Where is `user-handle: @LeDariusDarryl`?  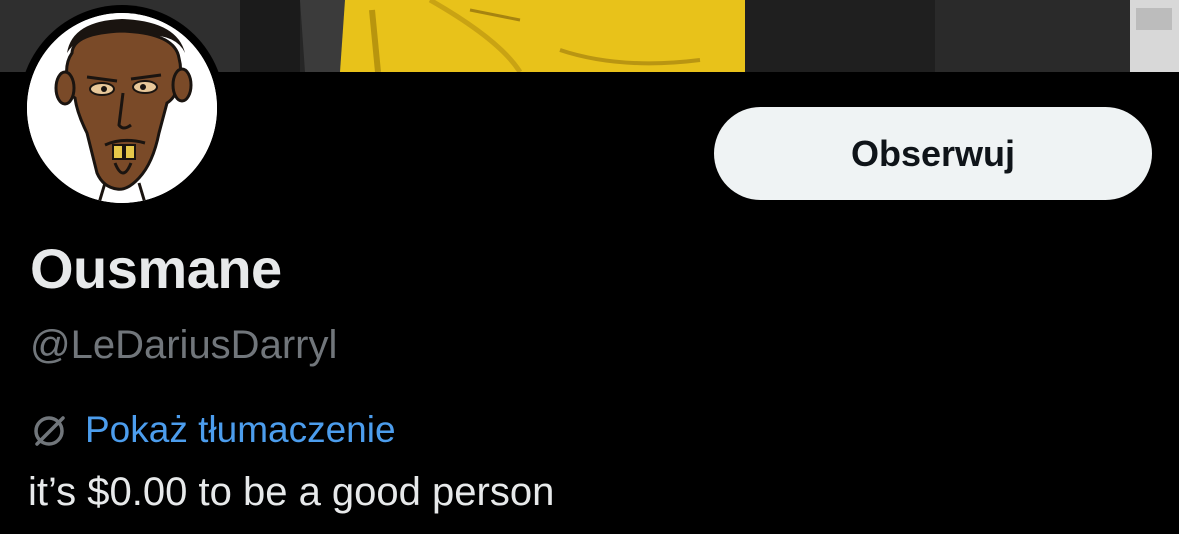 user-handle: @LeDariusDarryl is located at coordinates (184, 345).